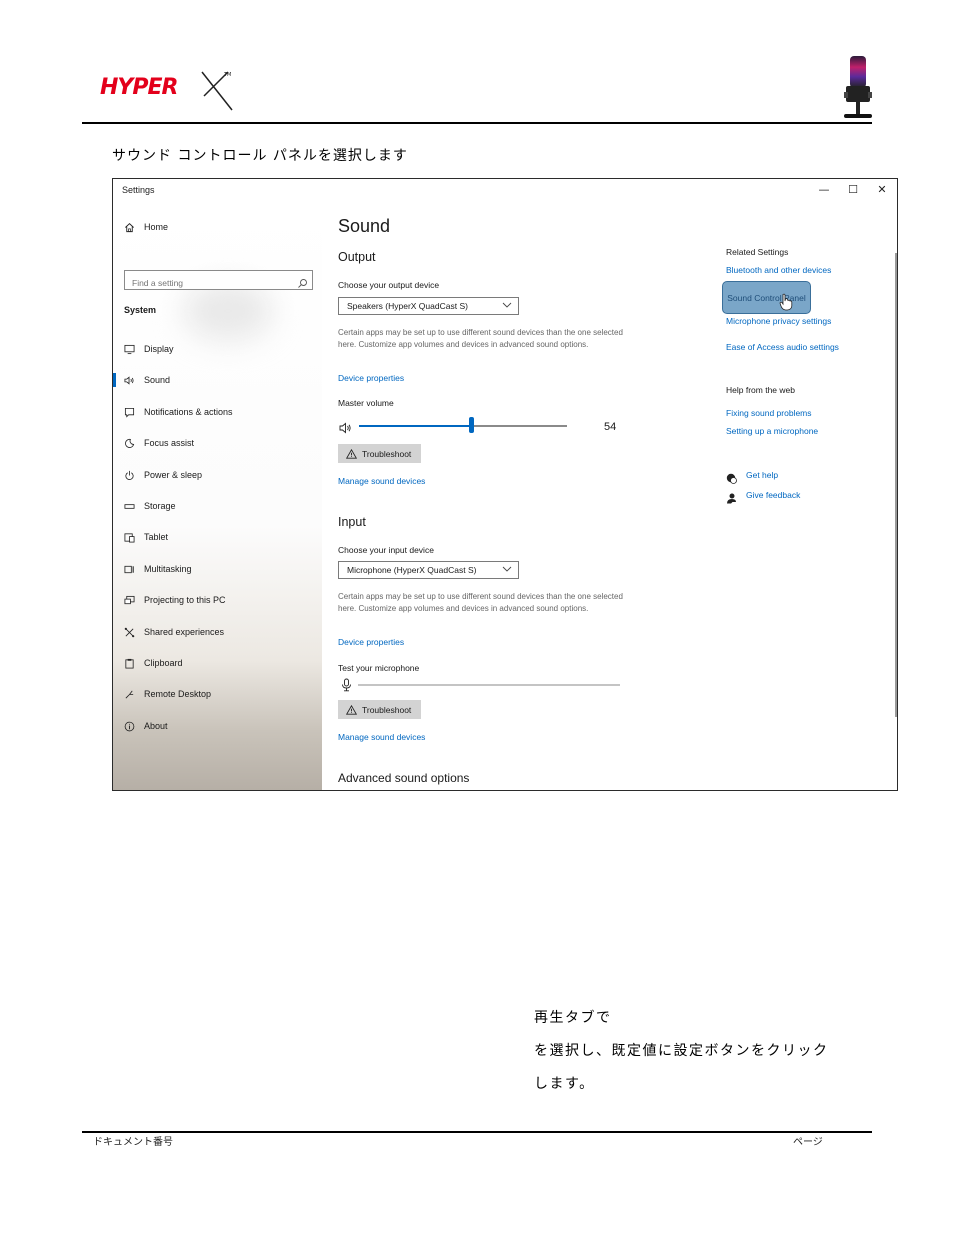  What do you see at coordinates (217, 475) in the screenshot?
I see `sidebar-item-power-sleep: Power & sleep` at bounding box center [217, 475].